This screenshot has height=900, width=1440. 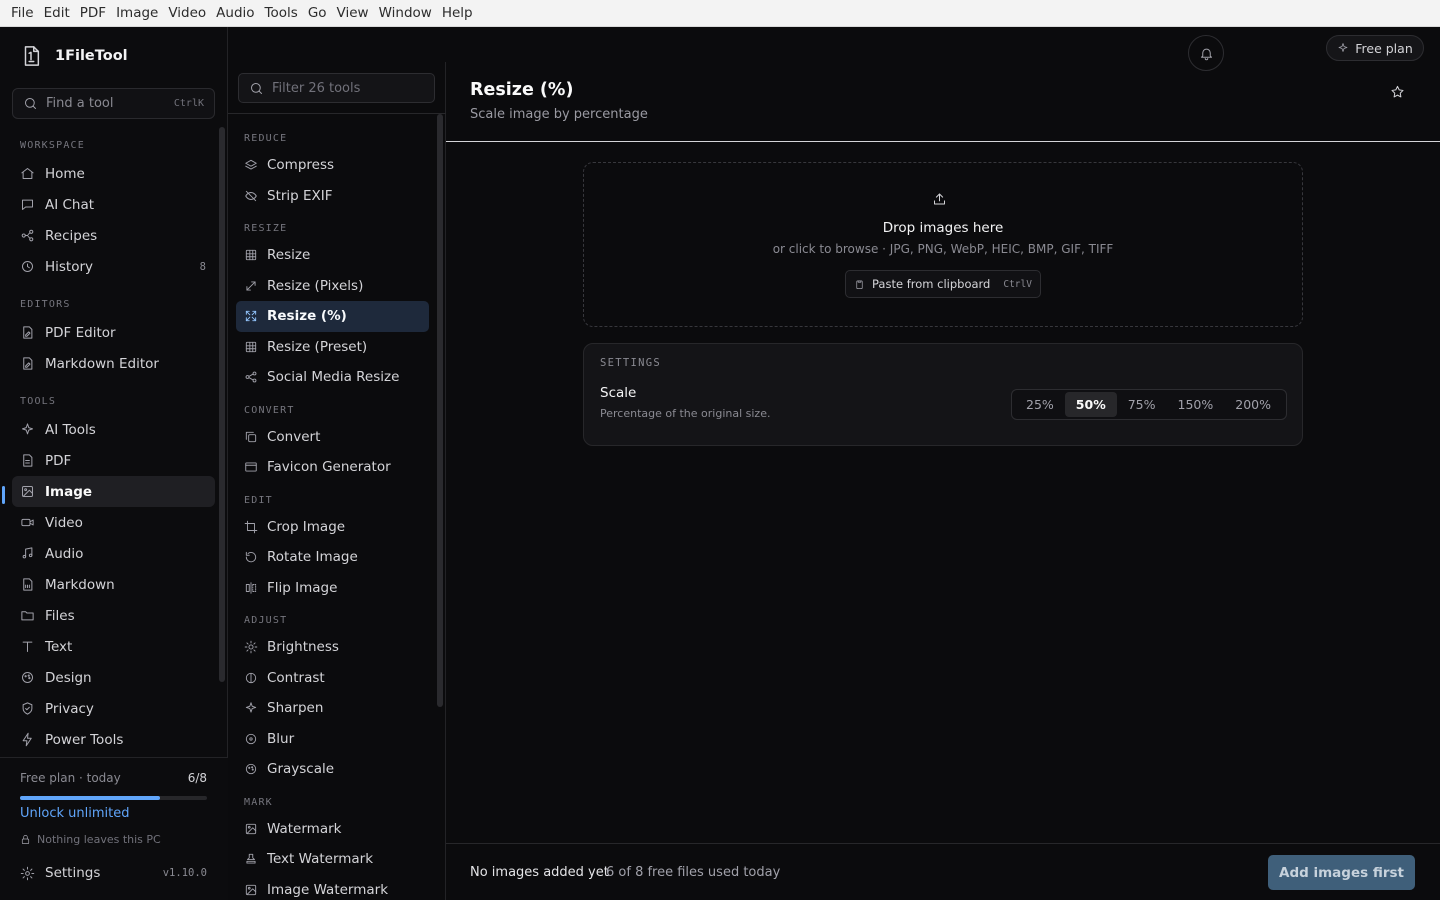 What do you see at coordinates (332, 316) in the screenshot?
I see `tool-item-resize: Resize (%)` at bounding box center [332, 316].